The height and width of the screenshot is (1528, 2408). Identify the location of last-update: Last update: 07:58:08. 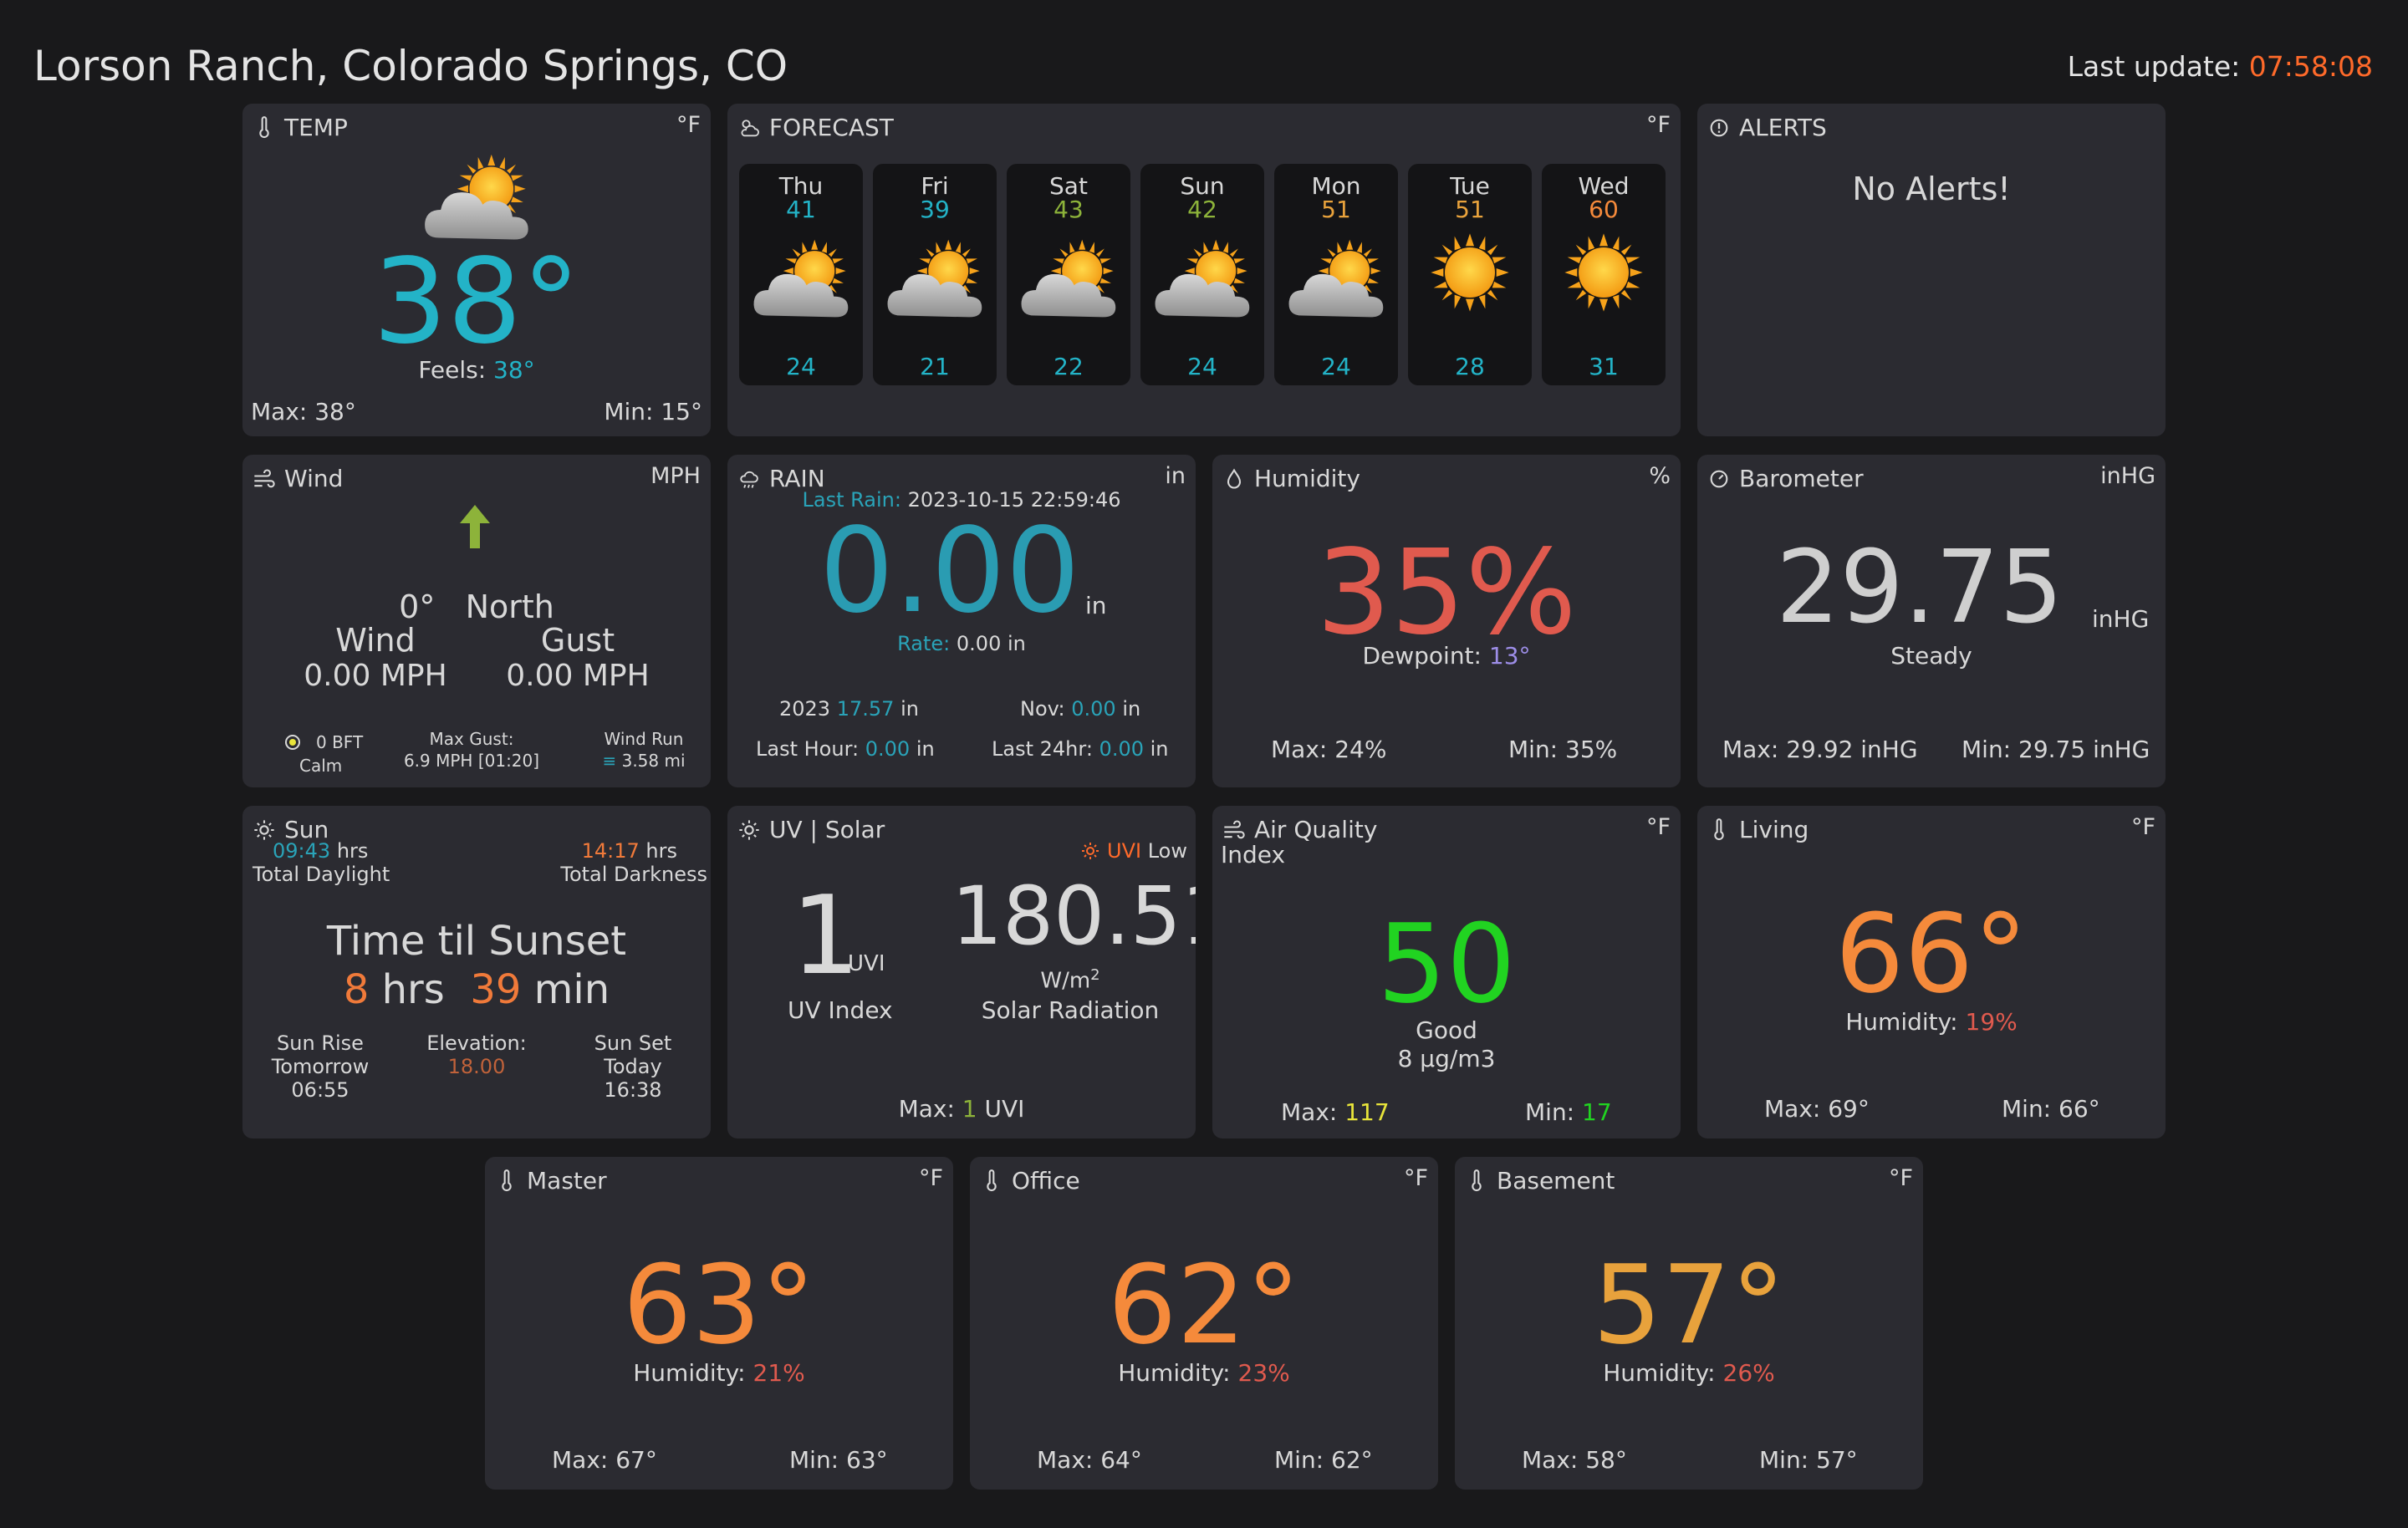
(2220, 66).